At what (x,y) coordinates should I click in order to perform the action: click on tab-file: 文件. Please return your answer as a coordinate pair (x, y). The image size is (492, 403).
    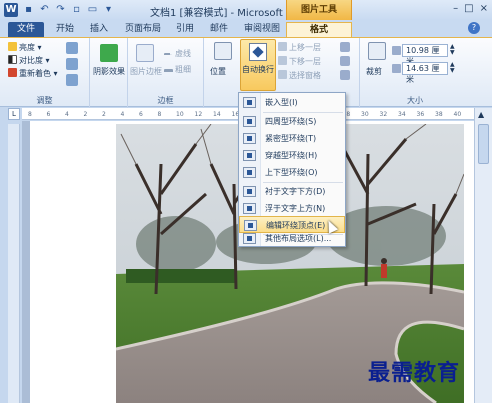
    Looking at the image, I should click on (26, 29).